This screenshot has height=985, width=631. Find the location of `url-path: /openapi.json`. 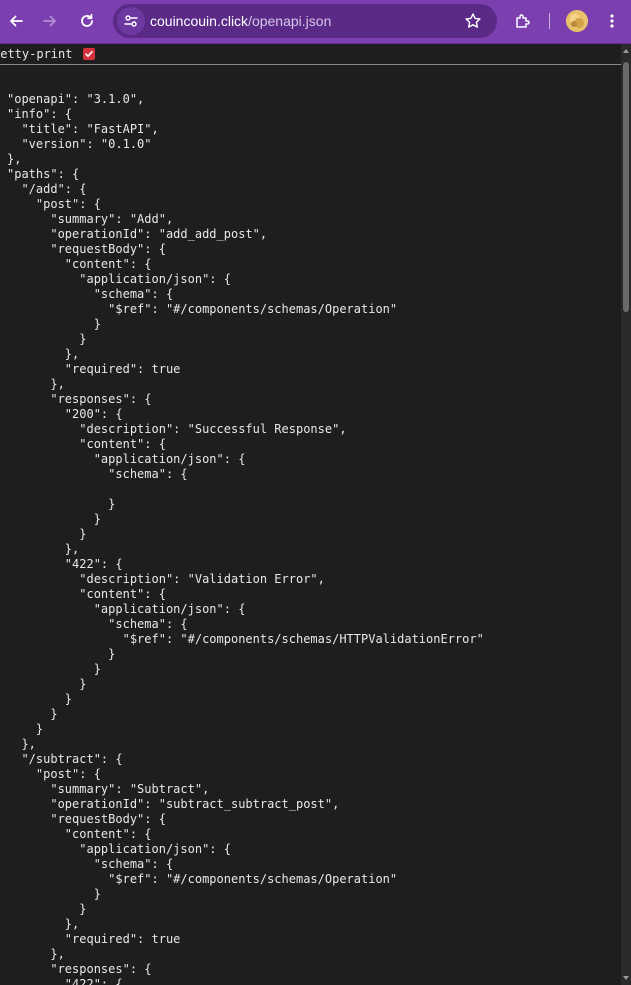

url-path: /openapi.json is located at coordinates (290, 21).